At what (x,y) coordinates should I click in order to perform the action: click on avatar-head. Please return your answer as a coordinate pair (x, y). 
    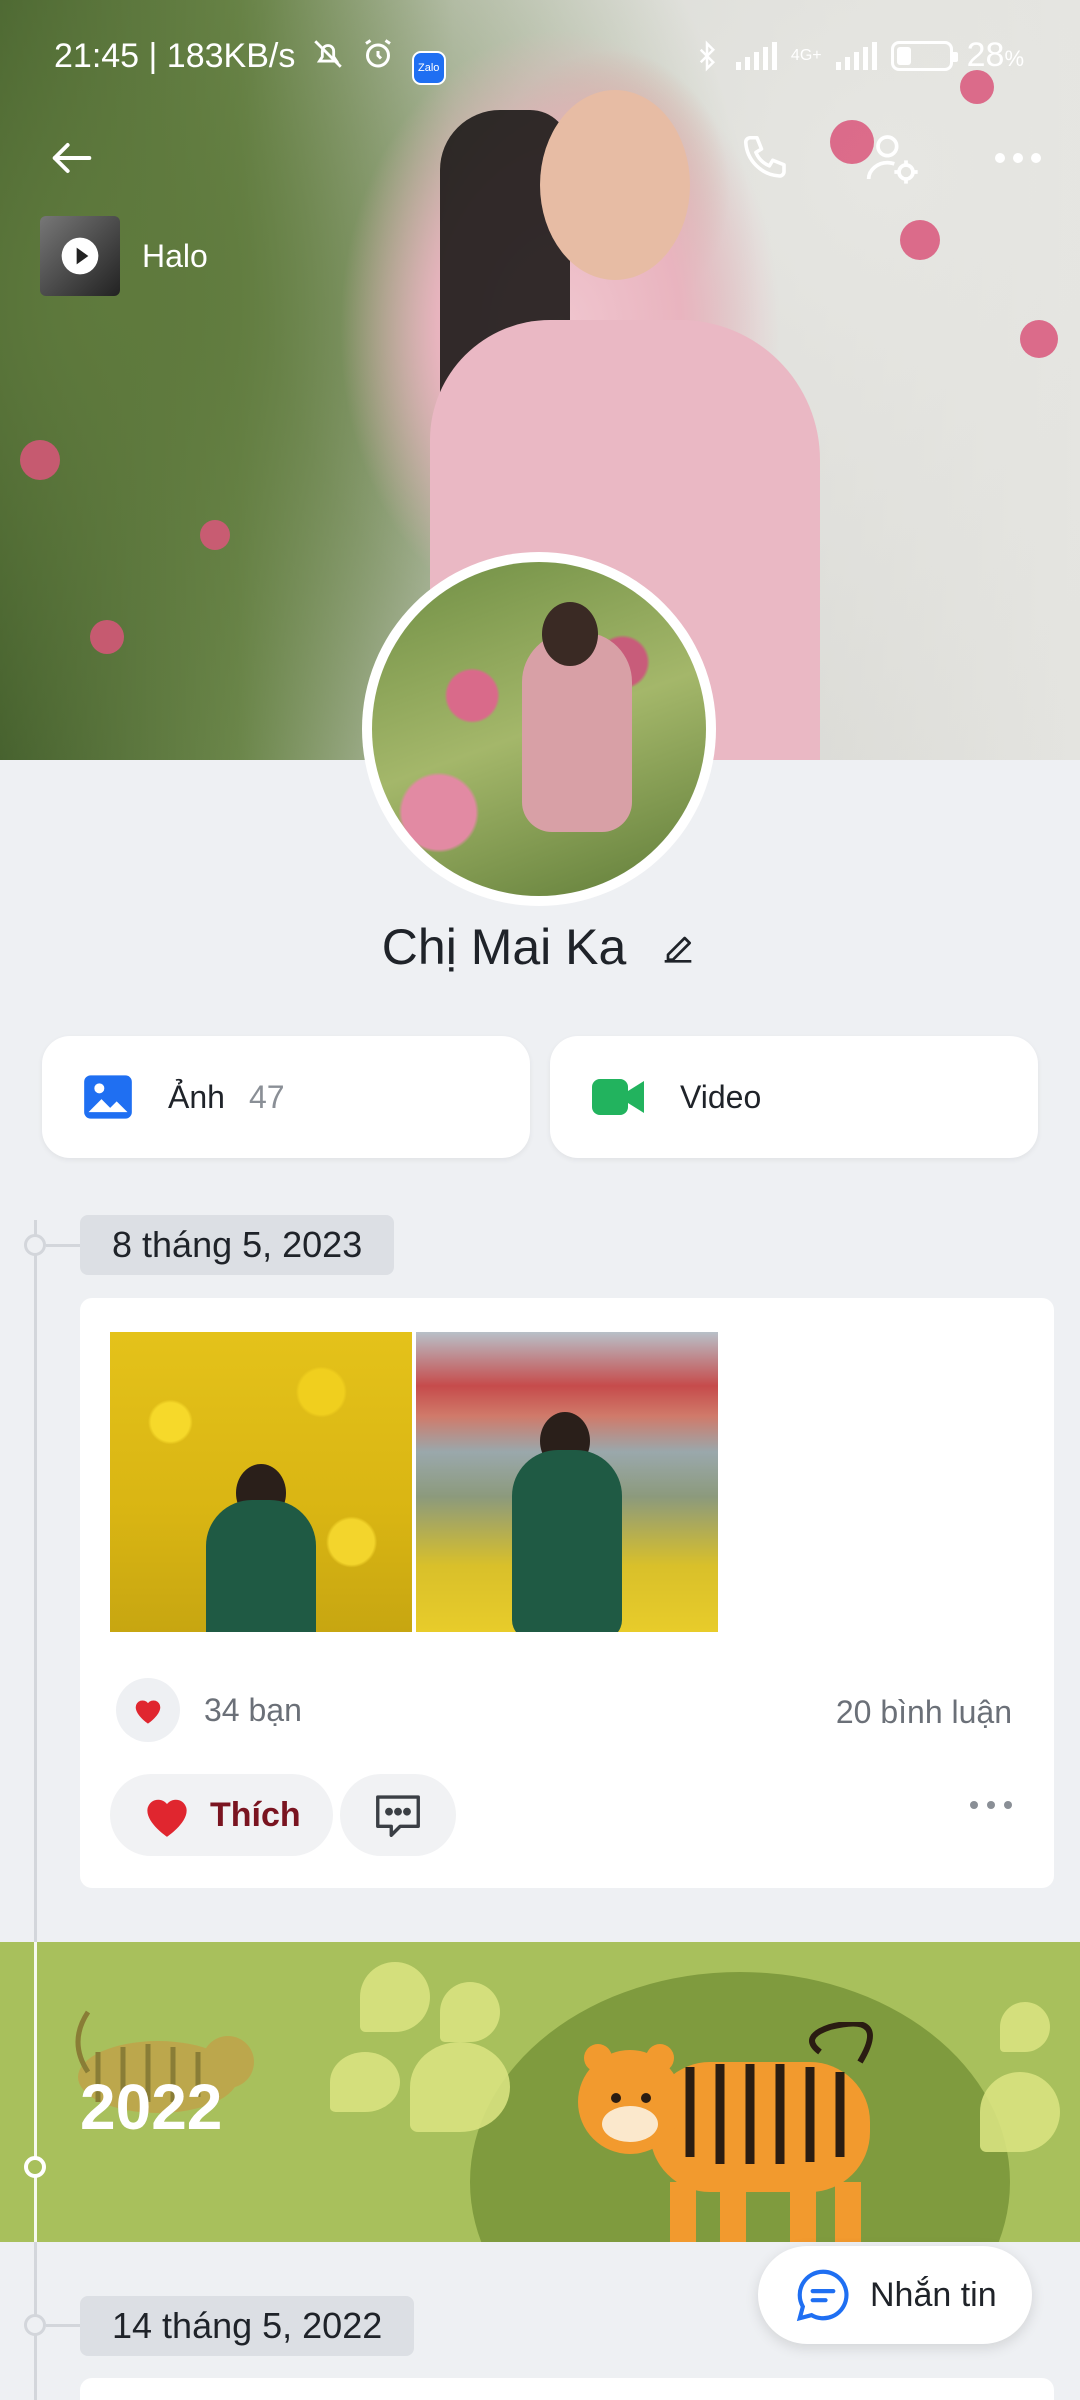
    Looking at the image, I should click on (570, 634).